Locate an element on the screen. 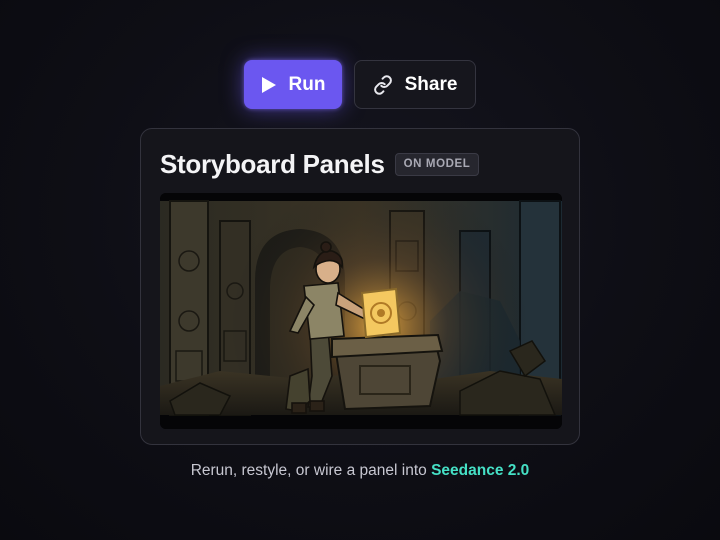 The width and height of the screenshot is (720, 540). link-icon is located at coordinates (383, 84).